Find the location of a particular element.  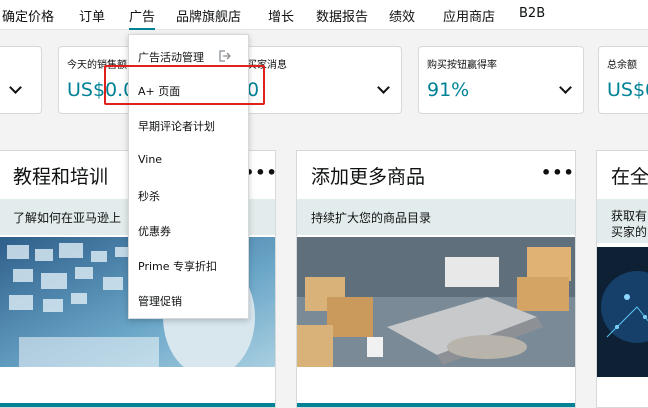

metric-card-partial is located at coordinates (21, 80).